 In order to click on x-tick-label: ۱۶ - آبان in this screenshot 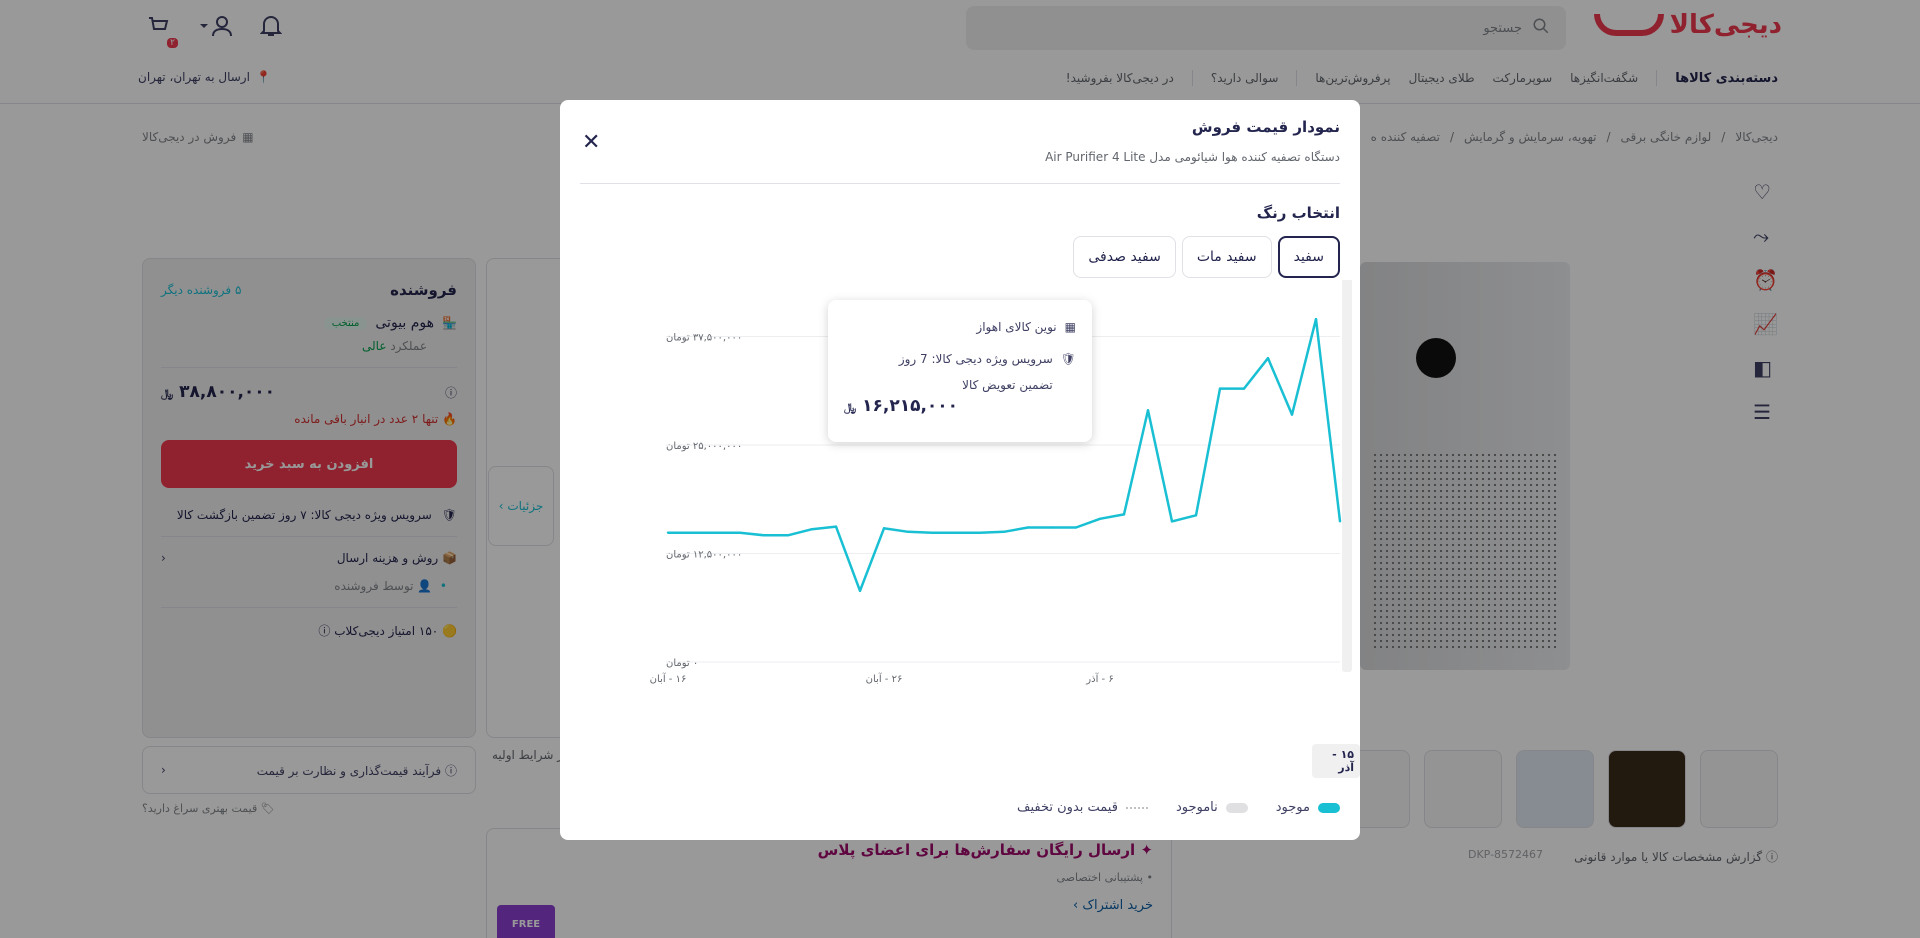, I will do `click(668, 678)`.